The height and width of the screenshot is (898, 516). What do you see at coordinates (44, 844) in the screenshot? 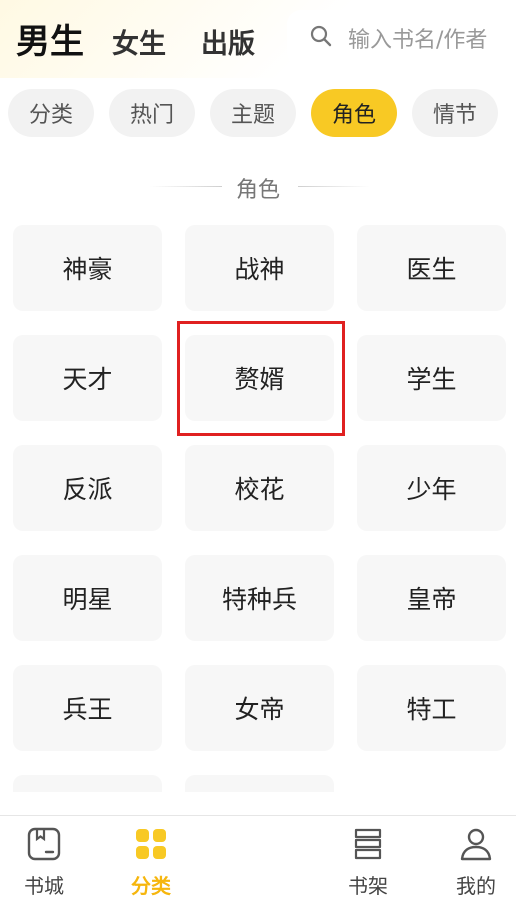
I see `book-city-icon` at bounding box center [44, 844].